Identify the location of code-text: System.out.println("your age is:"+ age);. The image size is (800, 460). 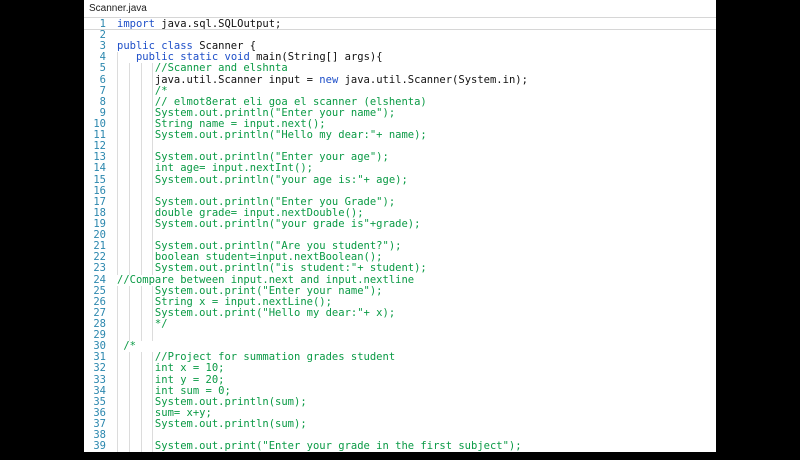
(262, 179).